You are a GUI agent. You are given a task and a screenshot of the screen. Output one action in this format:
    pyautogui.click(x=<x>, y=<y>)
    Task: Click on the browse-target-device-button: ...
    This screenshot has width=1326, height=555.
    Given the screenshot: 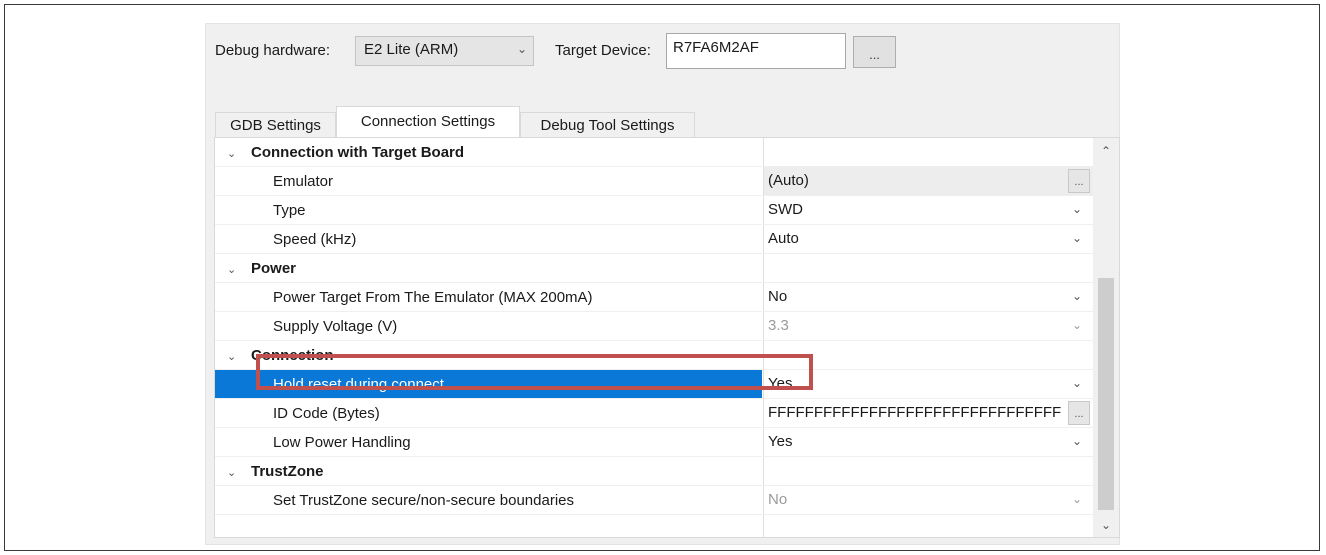 What is the action you would take?
    pyautogui.click(x=874, y=52)
    